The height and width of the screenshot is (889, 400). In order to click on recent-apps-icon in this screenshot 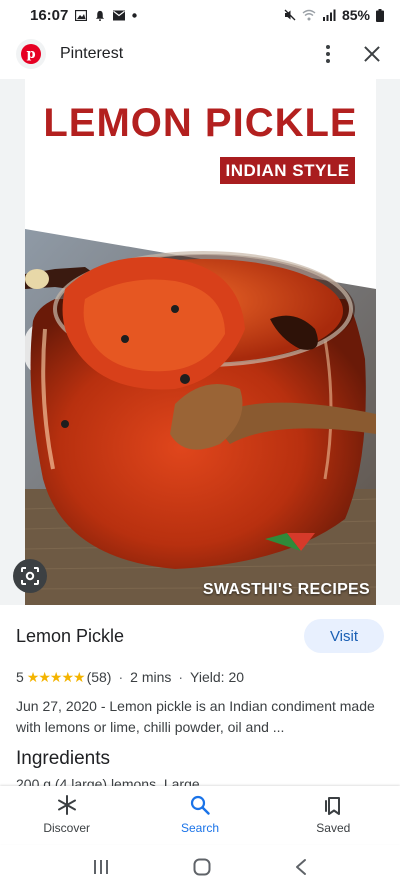, I will do `click(101, 867)`.